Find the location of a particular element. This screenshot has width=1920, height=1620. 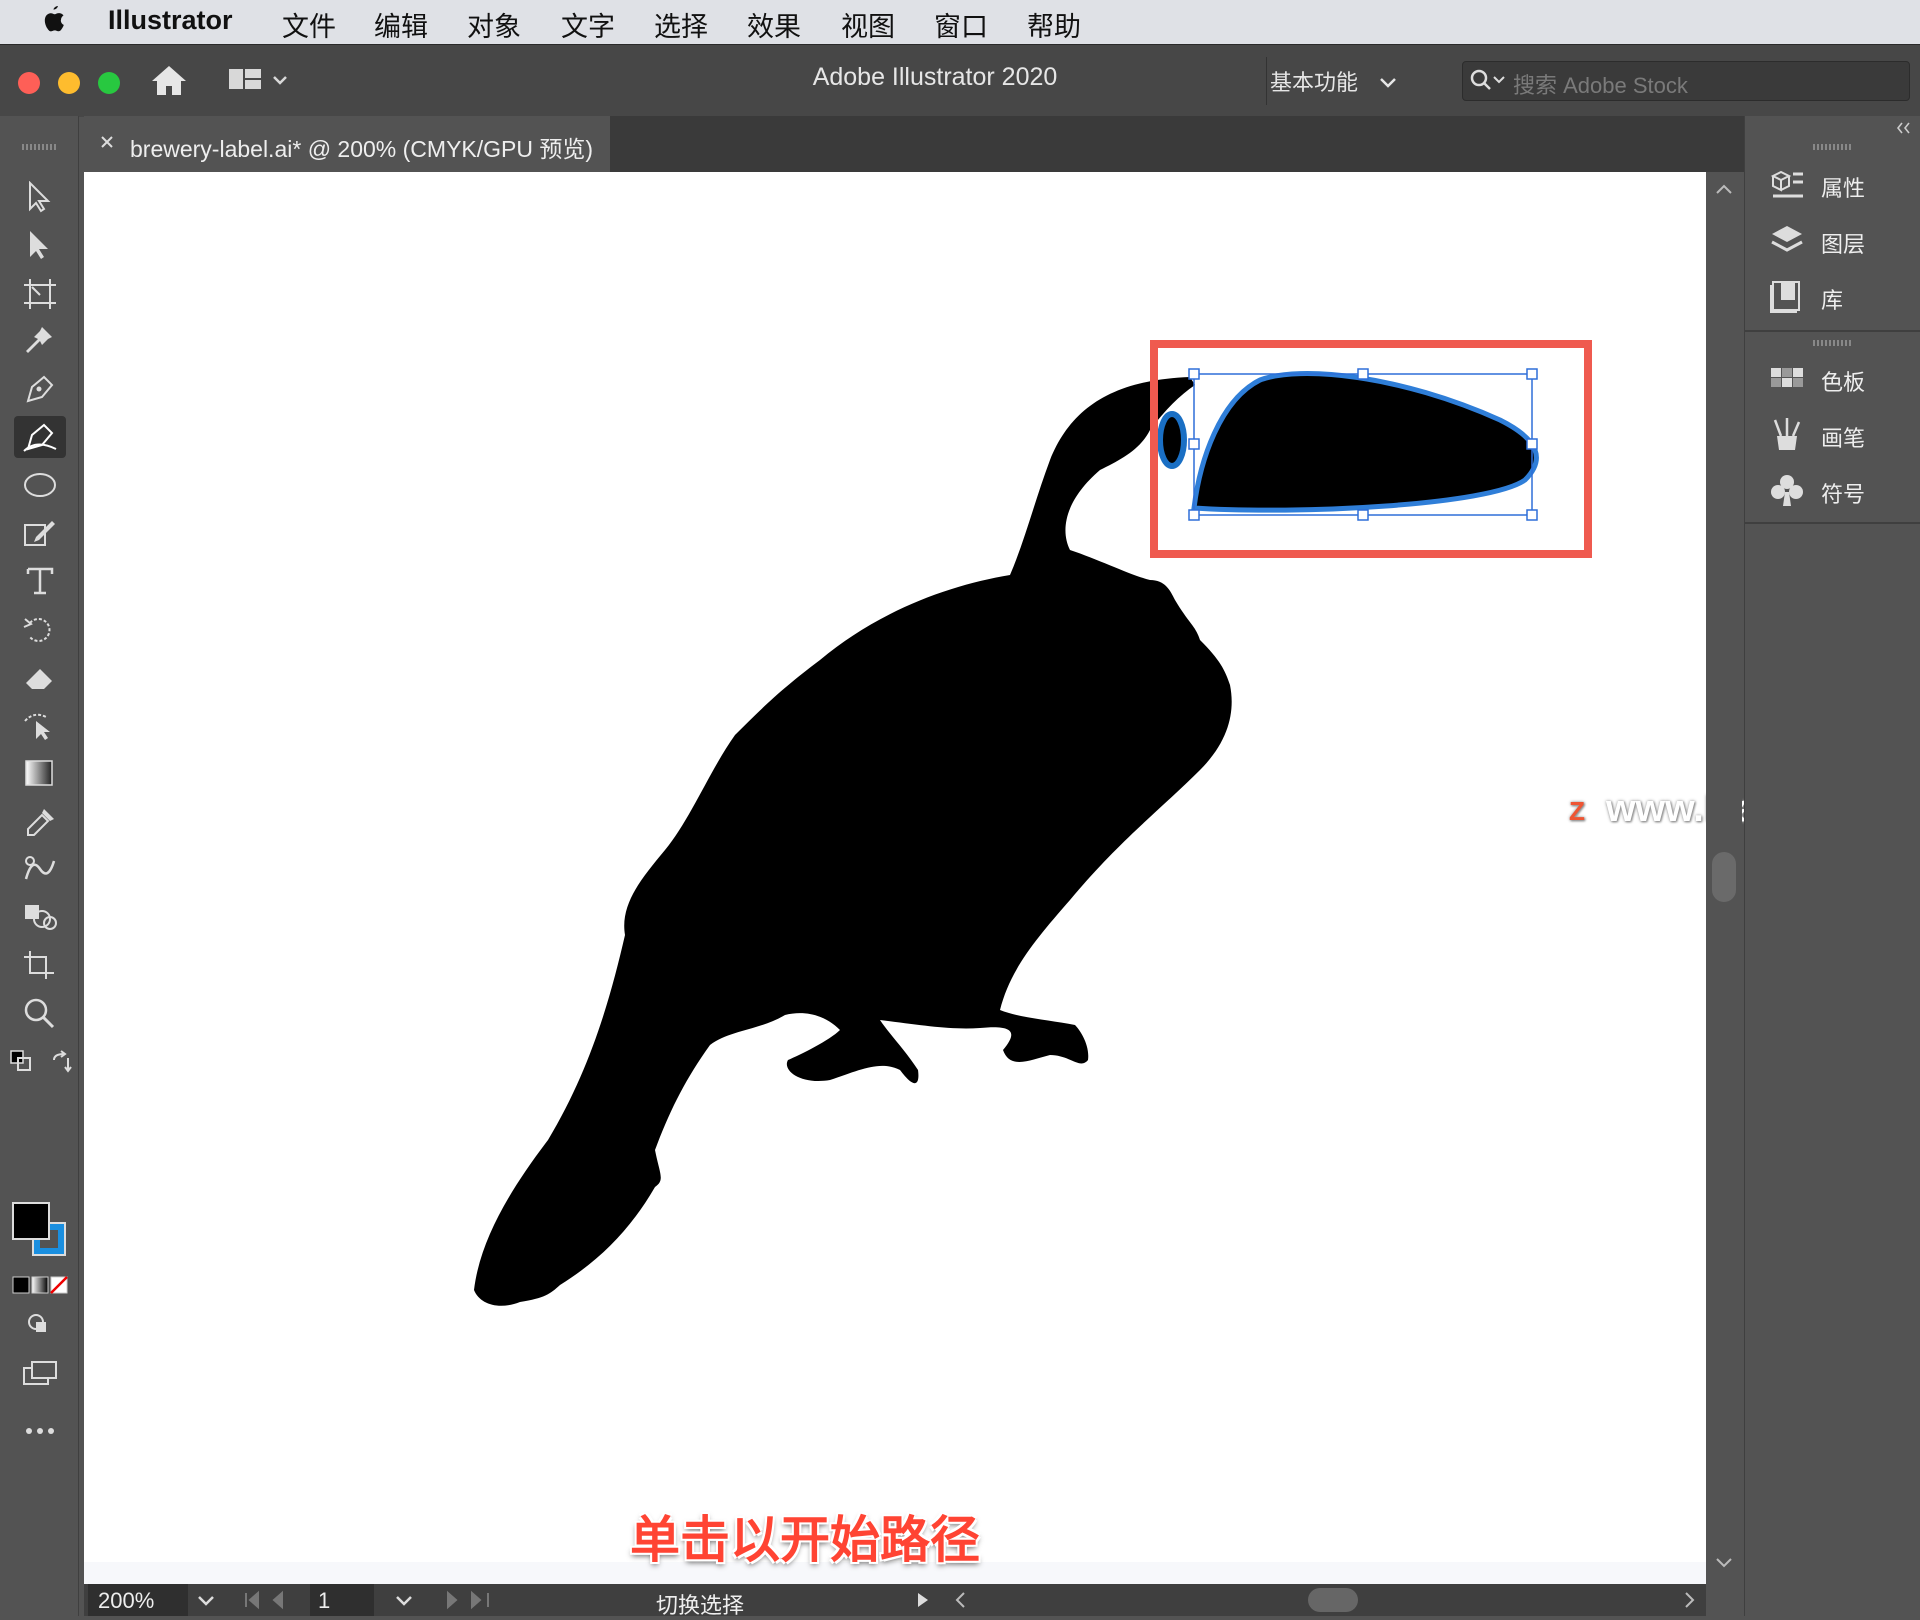

symbols-club-icon is located at coordinates (1787, 490).